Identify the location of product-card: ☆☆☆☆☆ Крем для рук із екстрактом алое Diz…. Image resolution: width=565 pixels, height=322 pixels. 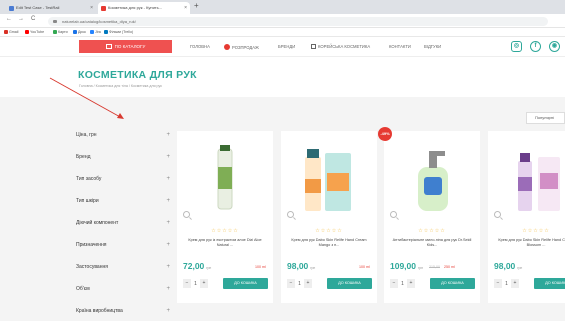
(225, 217).